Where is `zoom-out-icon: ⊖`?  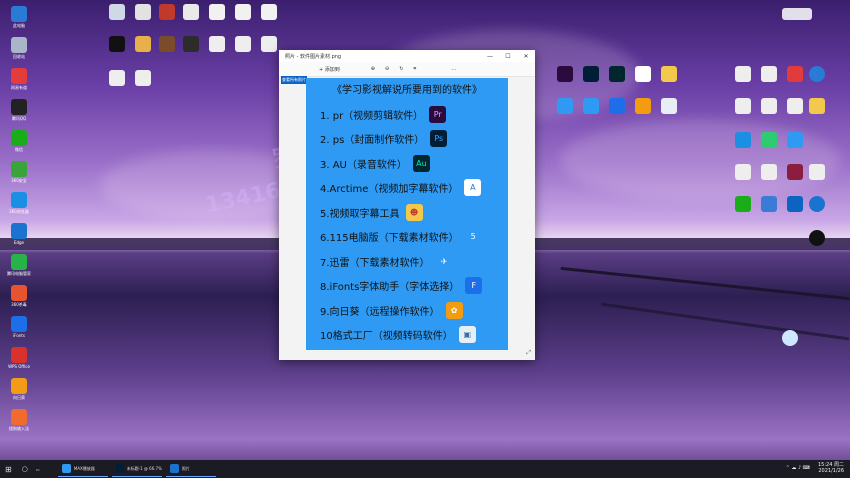
zoom-out-icon: ⊖ is located at coordinates (387, 69).